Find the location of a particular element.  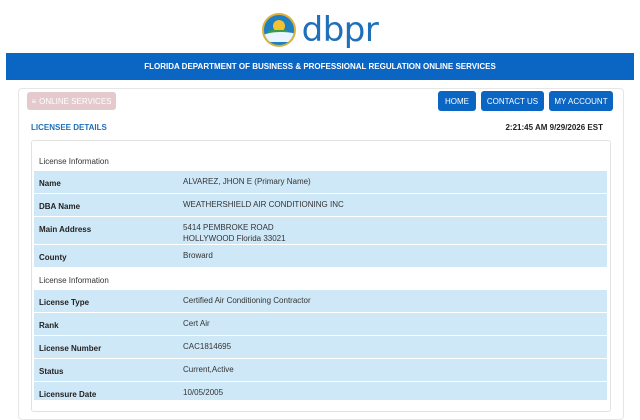

florida-seal-logo is located at coordinates (278, 30).